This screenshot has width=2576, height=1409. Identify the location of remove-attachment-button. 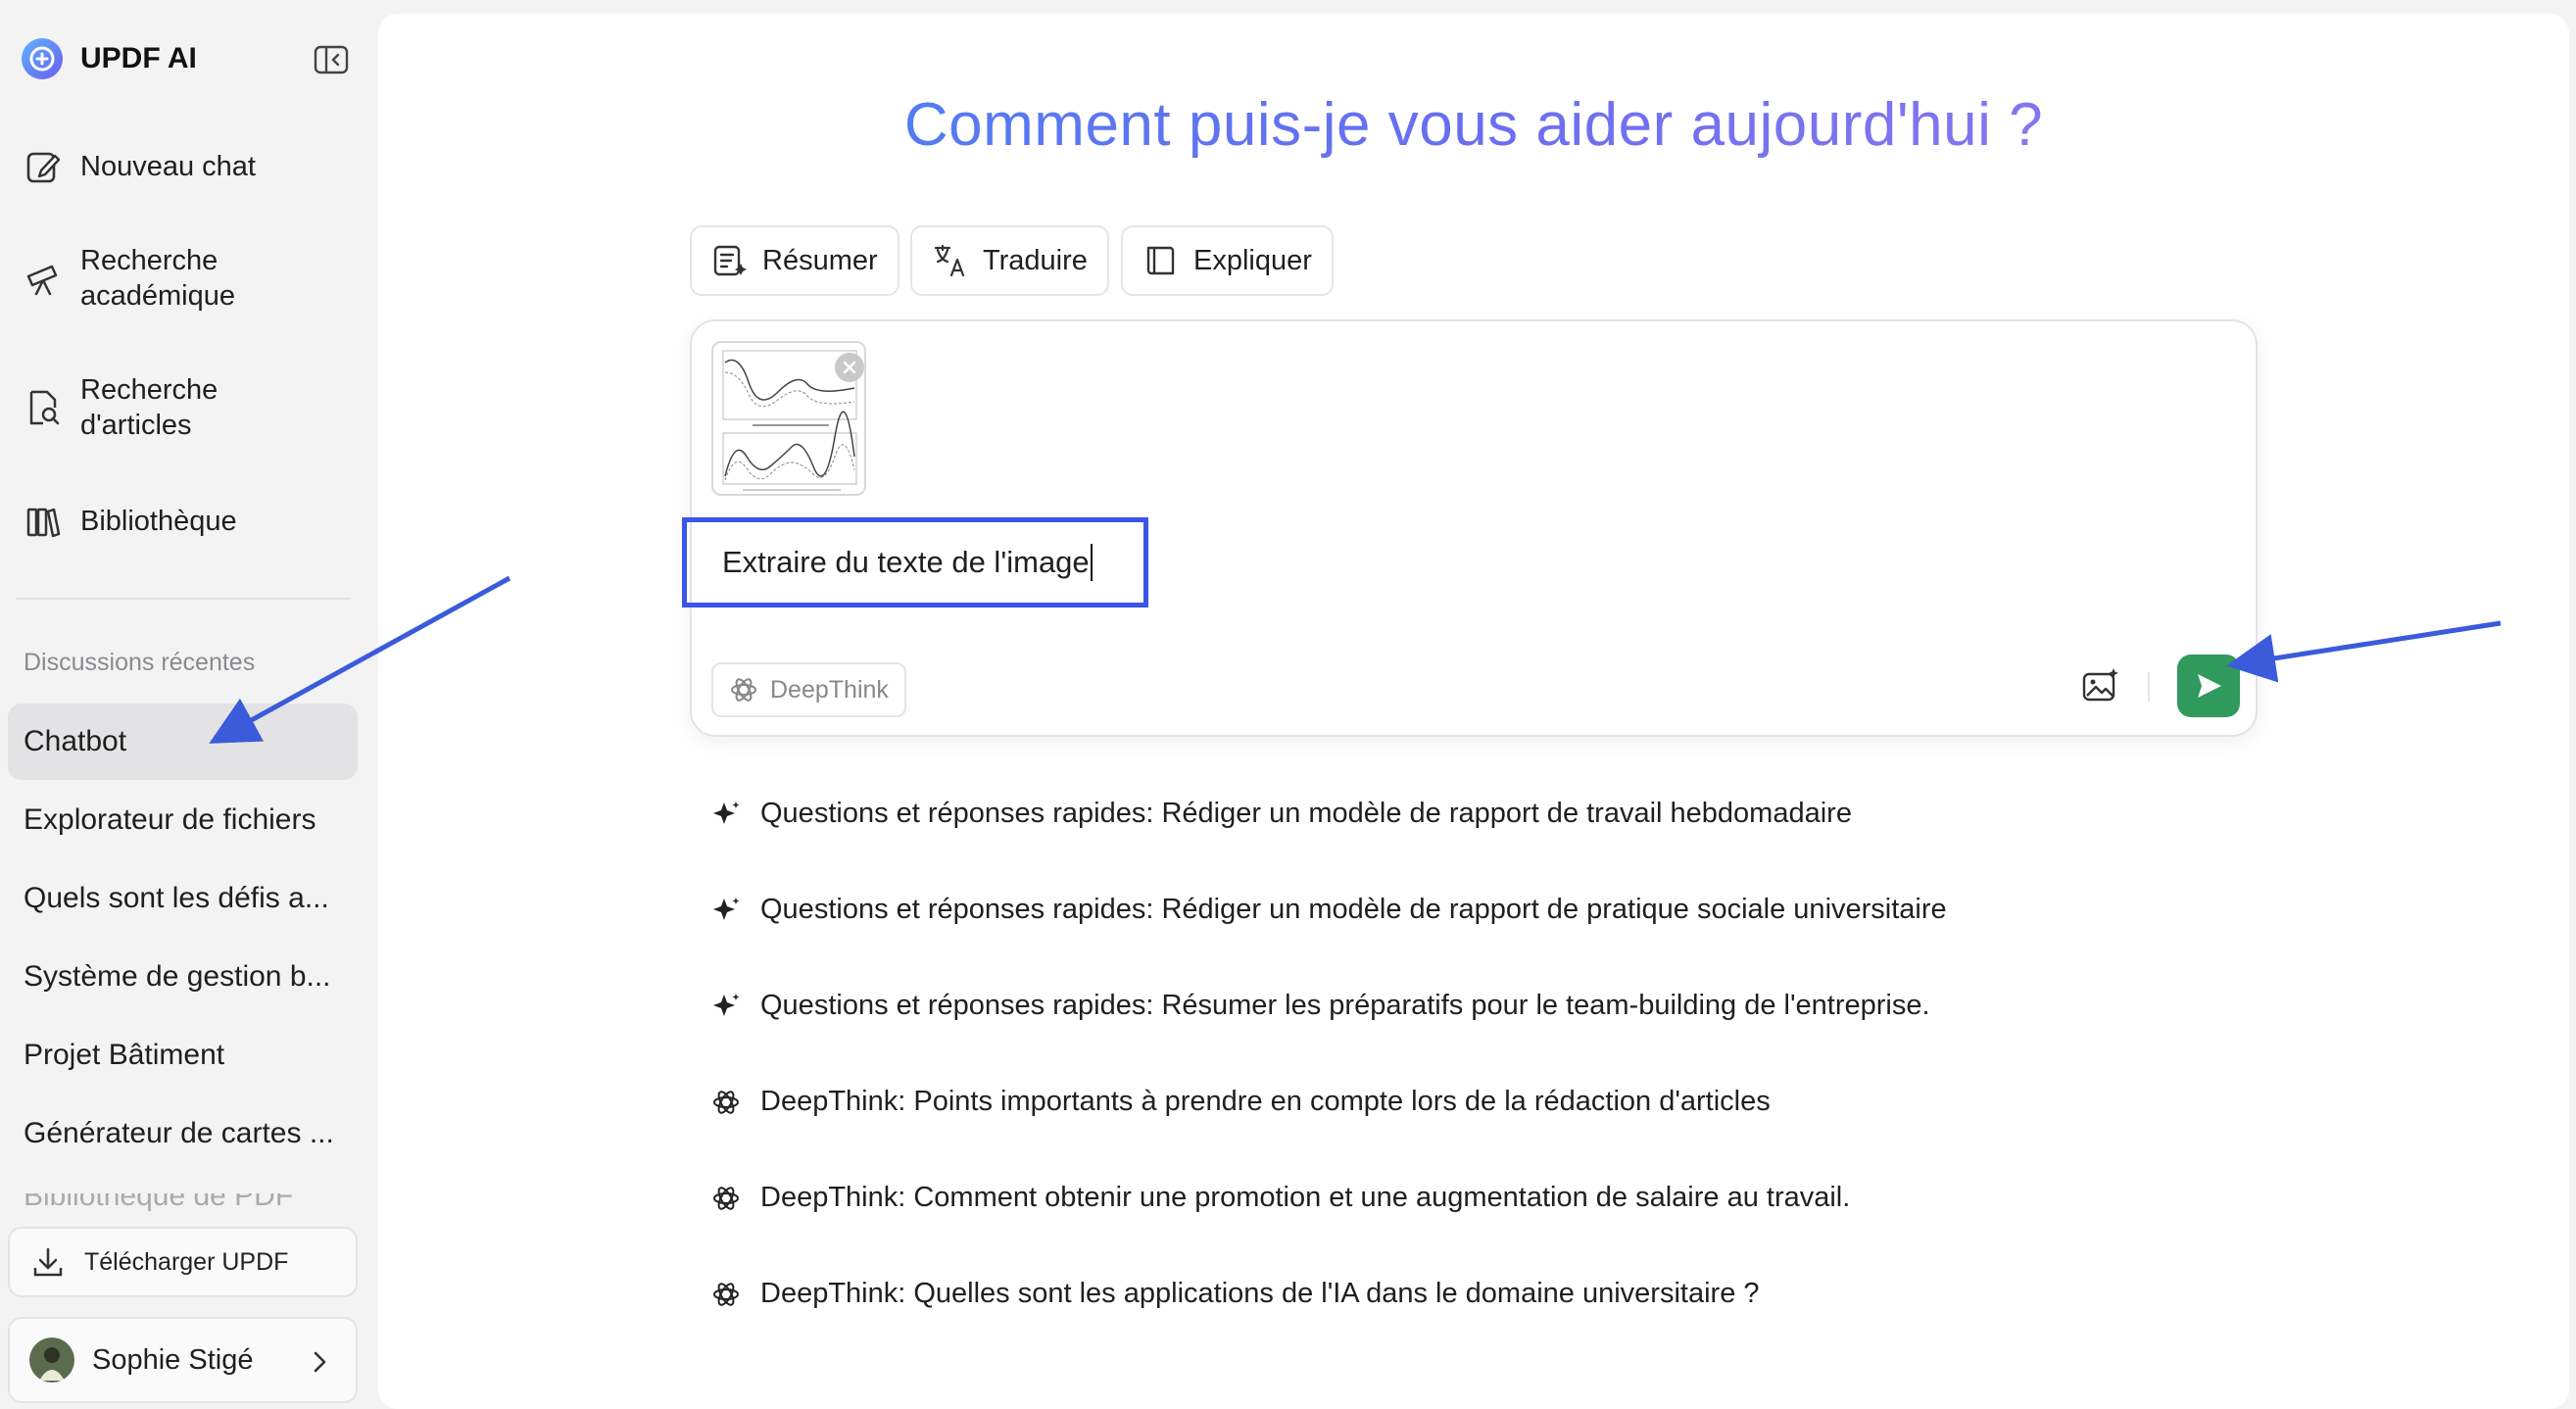
(849, 367).